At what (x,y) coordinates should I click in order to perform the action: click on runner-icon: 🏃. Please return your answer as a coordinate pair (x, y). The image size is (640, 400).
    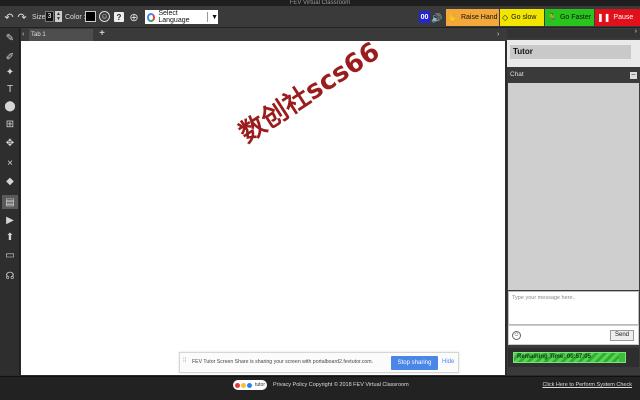
    Looking at the image, I should click on (552, 17).